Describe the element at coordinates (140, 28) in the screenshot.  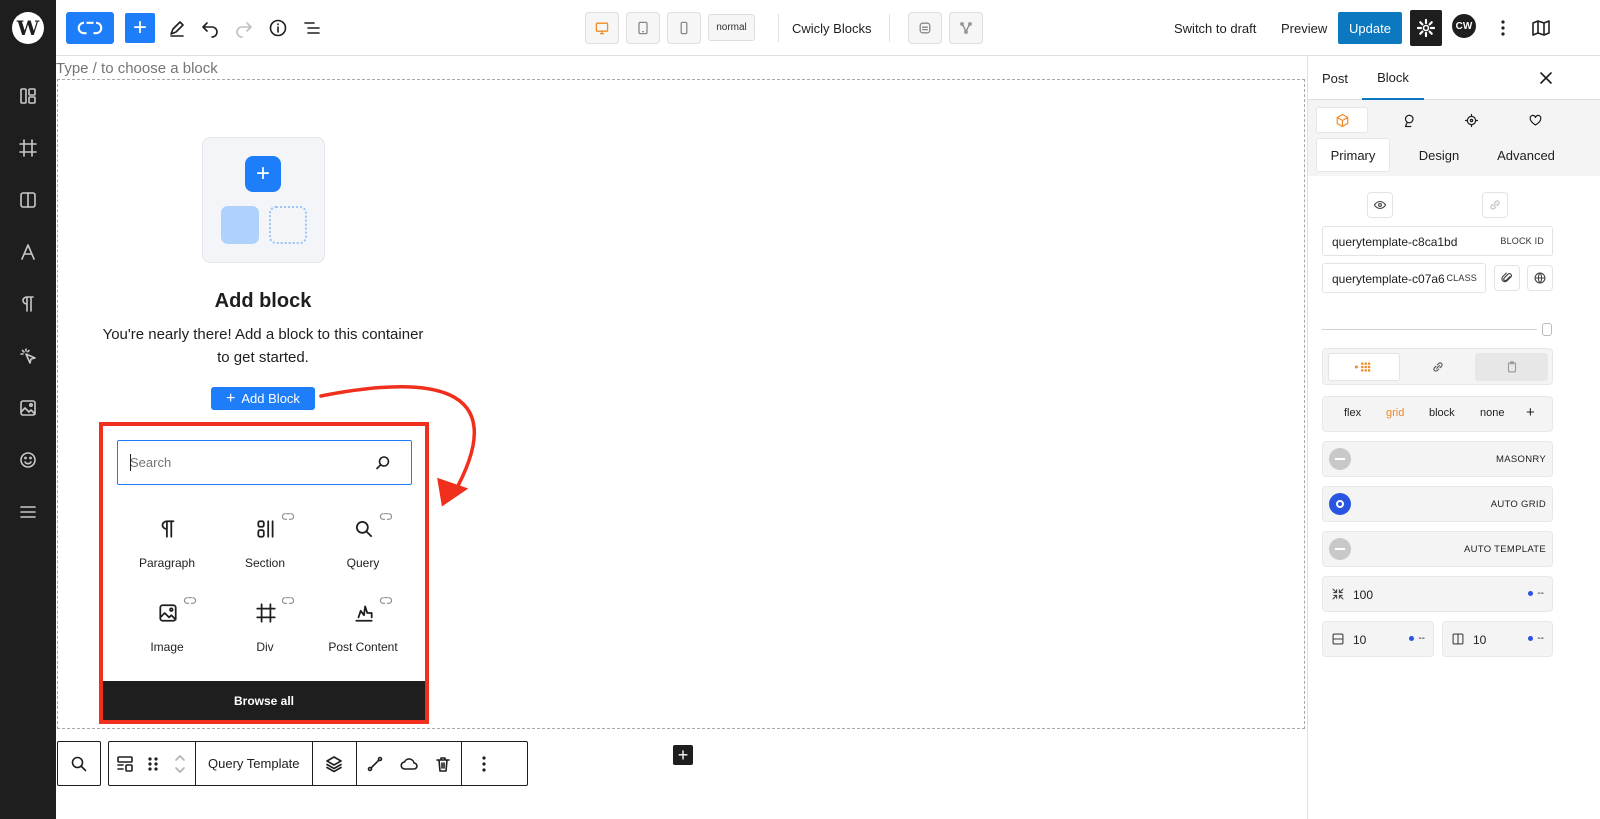
I see `block-inserter-button: +` at that location.